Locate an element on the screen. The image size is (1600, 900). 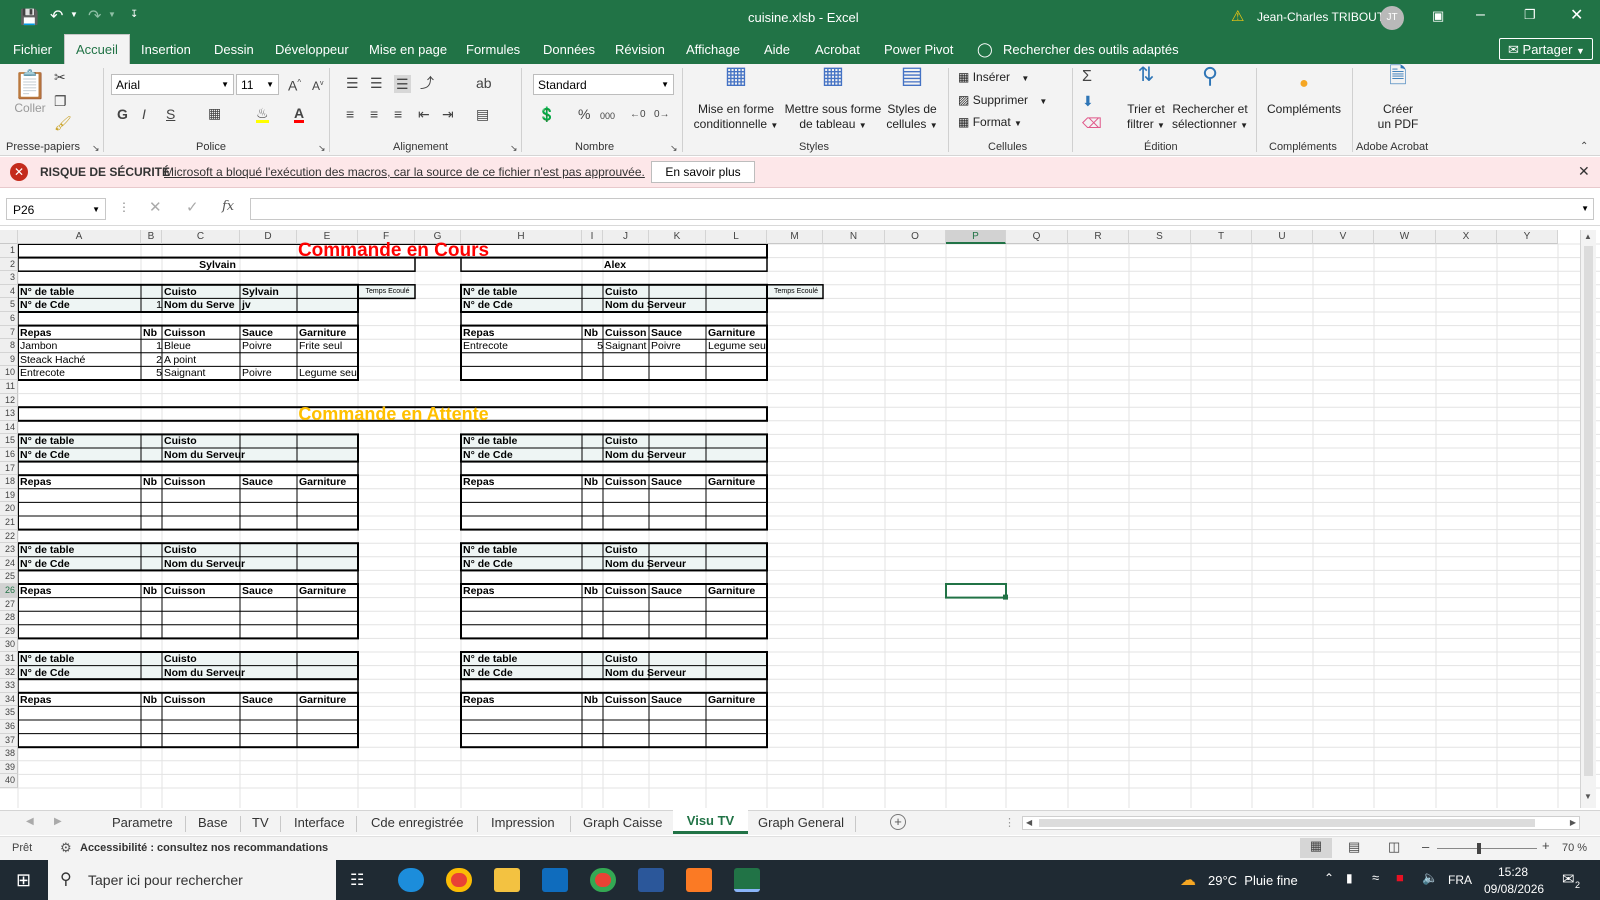
row-header-25: 25 is located at coordinates (9, 577).